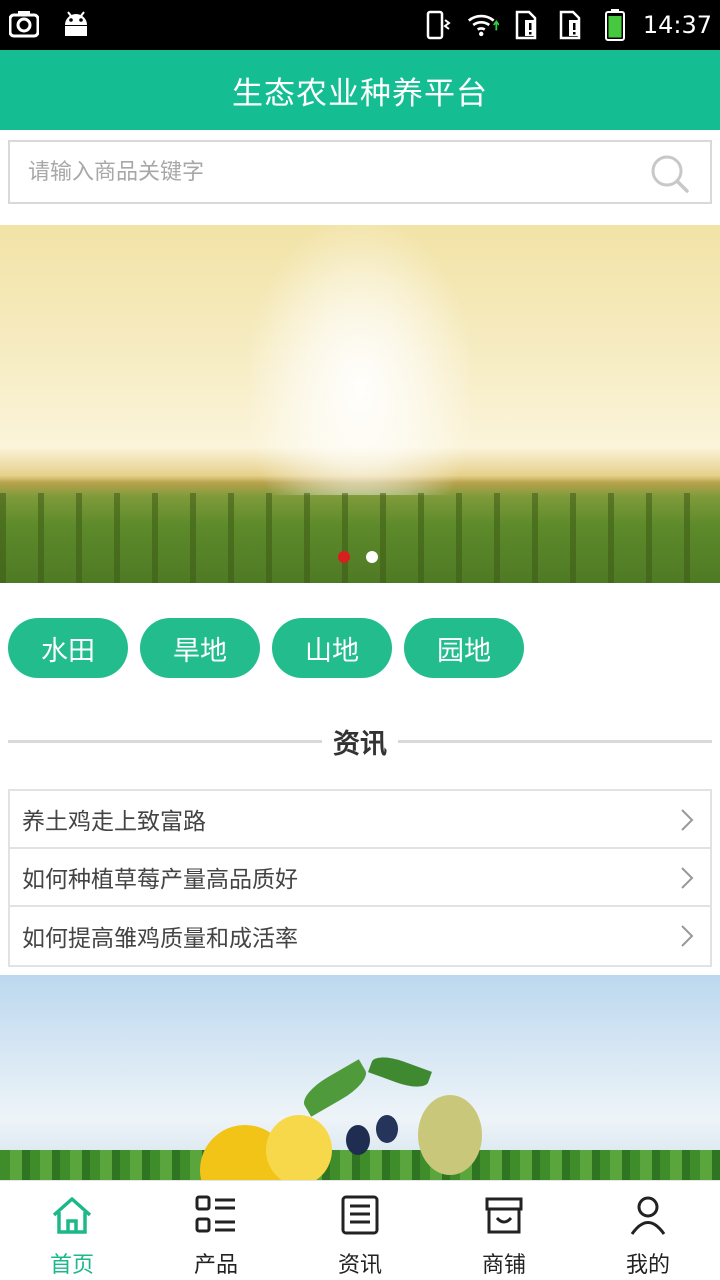 The height and width of the screenshot is (1280, 720). What do you see at coordinates (360, 1215) in the screenshot?
I see `news-icon` at bounding box center [360, 1215].